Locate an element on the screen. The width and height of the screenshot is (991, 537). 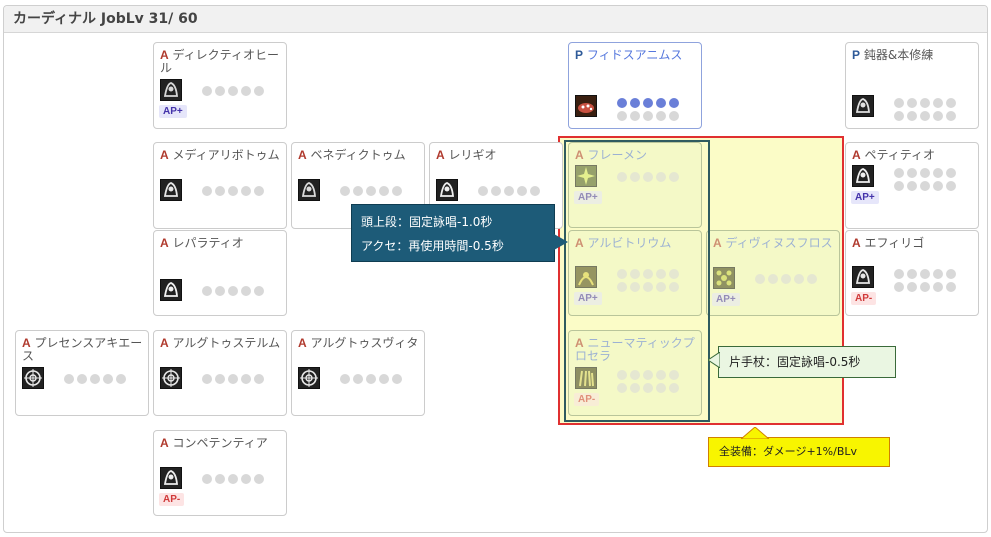
skill-card: A アルグトゥステルム is located at coordinates (220, 373).